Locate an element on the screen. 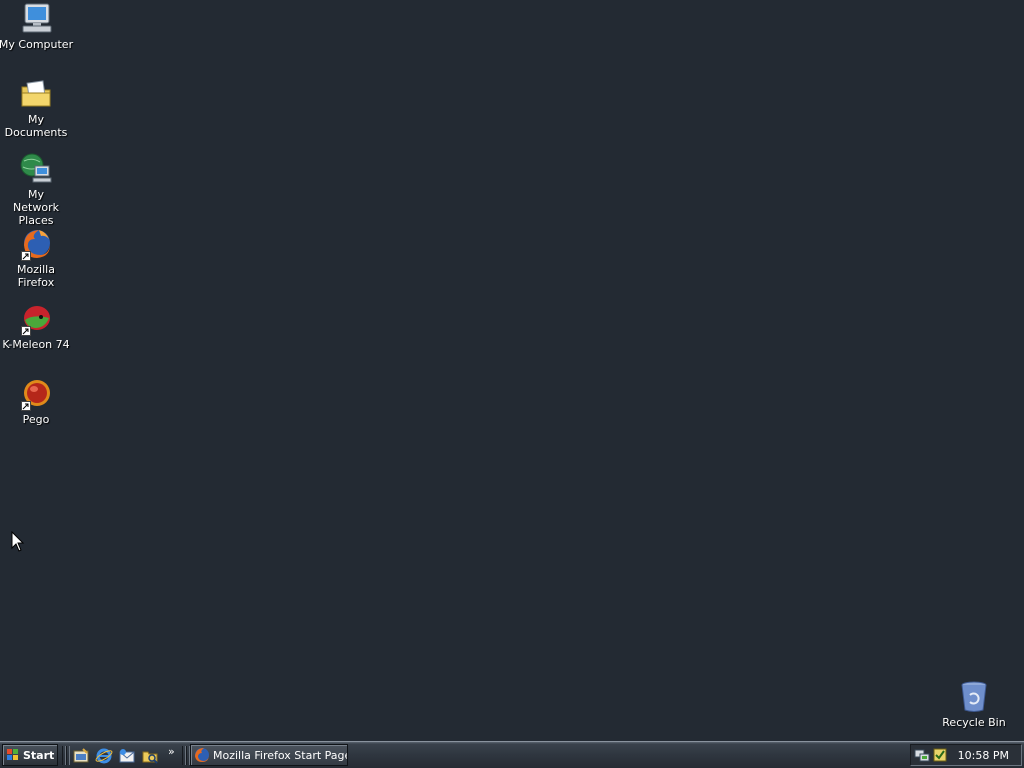 This screenshot has height=768, width=1024. start-label: Start is located at coordinates (39, 755).